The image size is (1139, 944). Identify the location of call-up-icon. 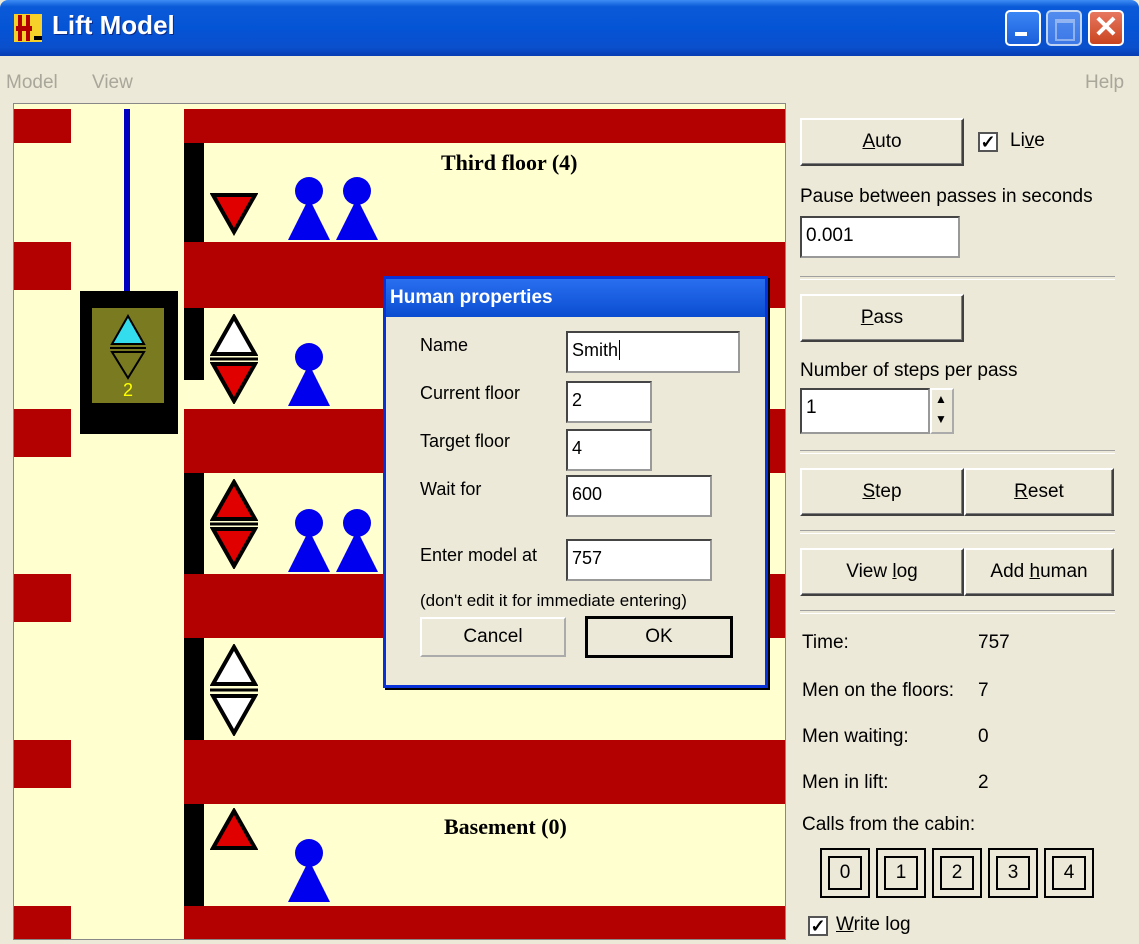
(234, 829).